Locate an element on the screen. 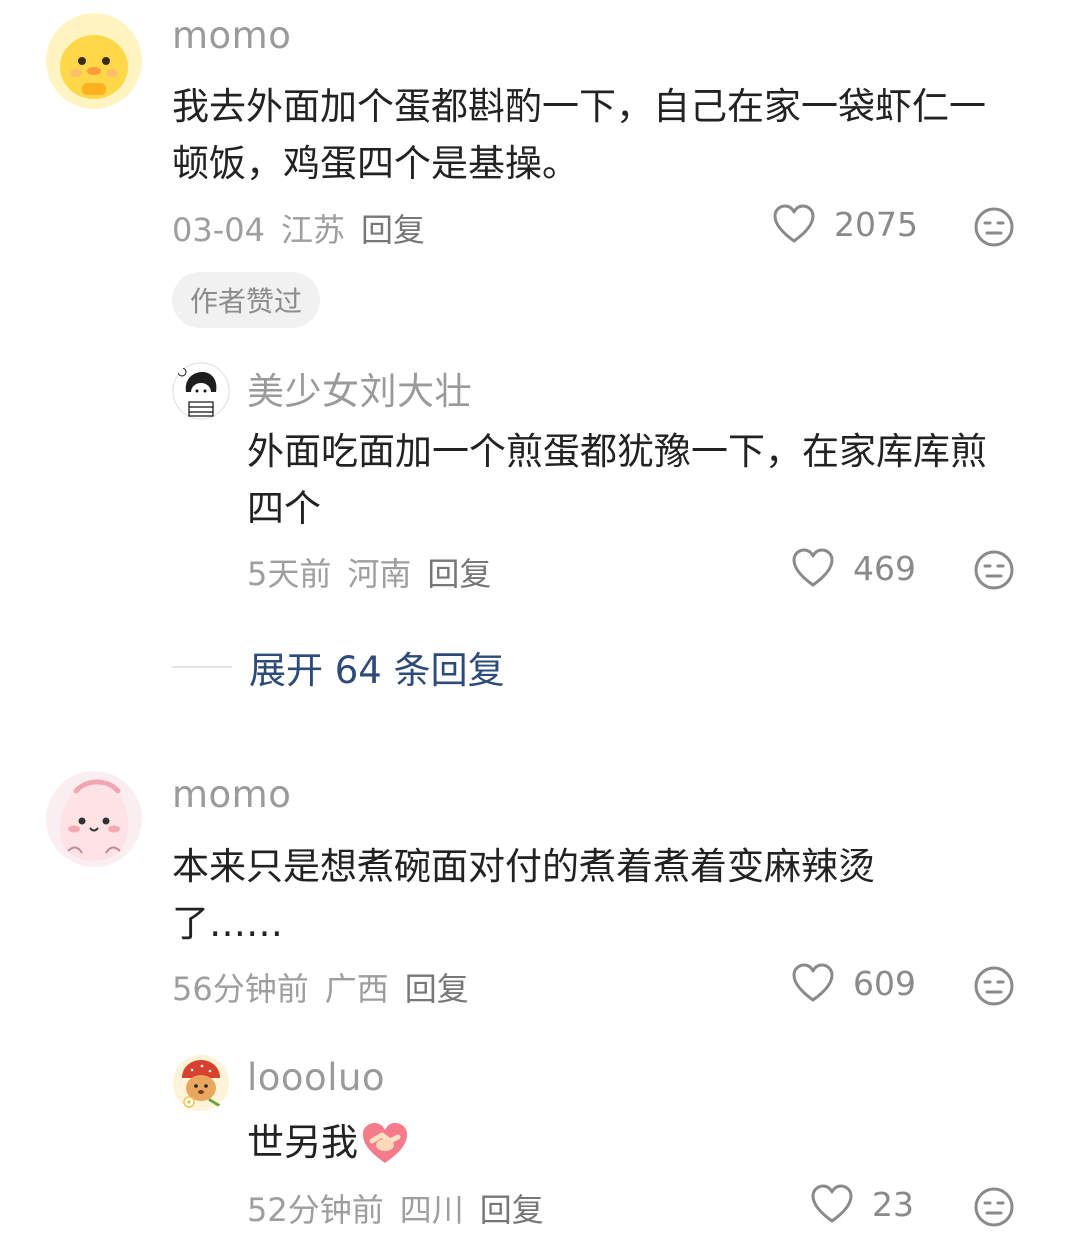 This screenshot has width=1080, height=1248. like-button: 2075 is located at coordinates (845, 224).